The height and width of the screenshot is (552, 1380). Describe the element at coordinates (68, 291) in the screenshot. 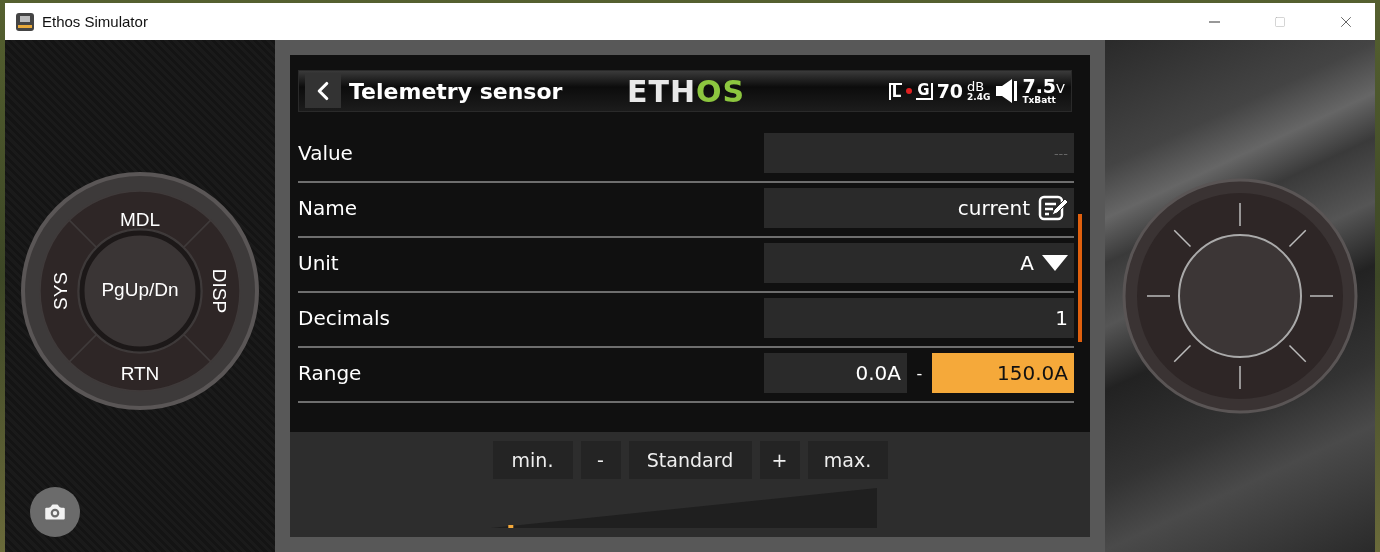

I see `keypad-key: SYS` at that location.